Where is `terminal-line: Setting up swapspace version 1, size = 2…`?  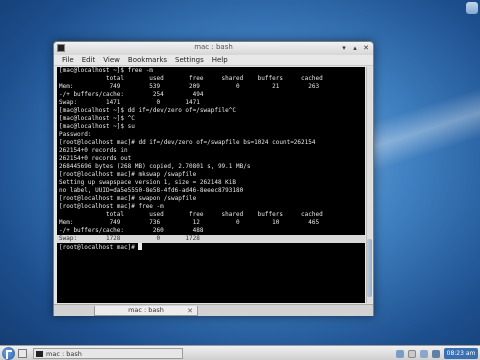 terminal-line: Setting up swapspace version 1, size = 2… is located at coordinates (148, 182).